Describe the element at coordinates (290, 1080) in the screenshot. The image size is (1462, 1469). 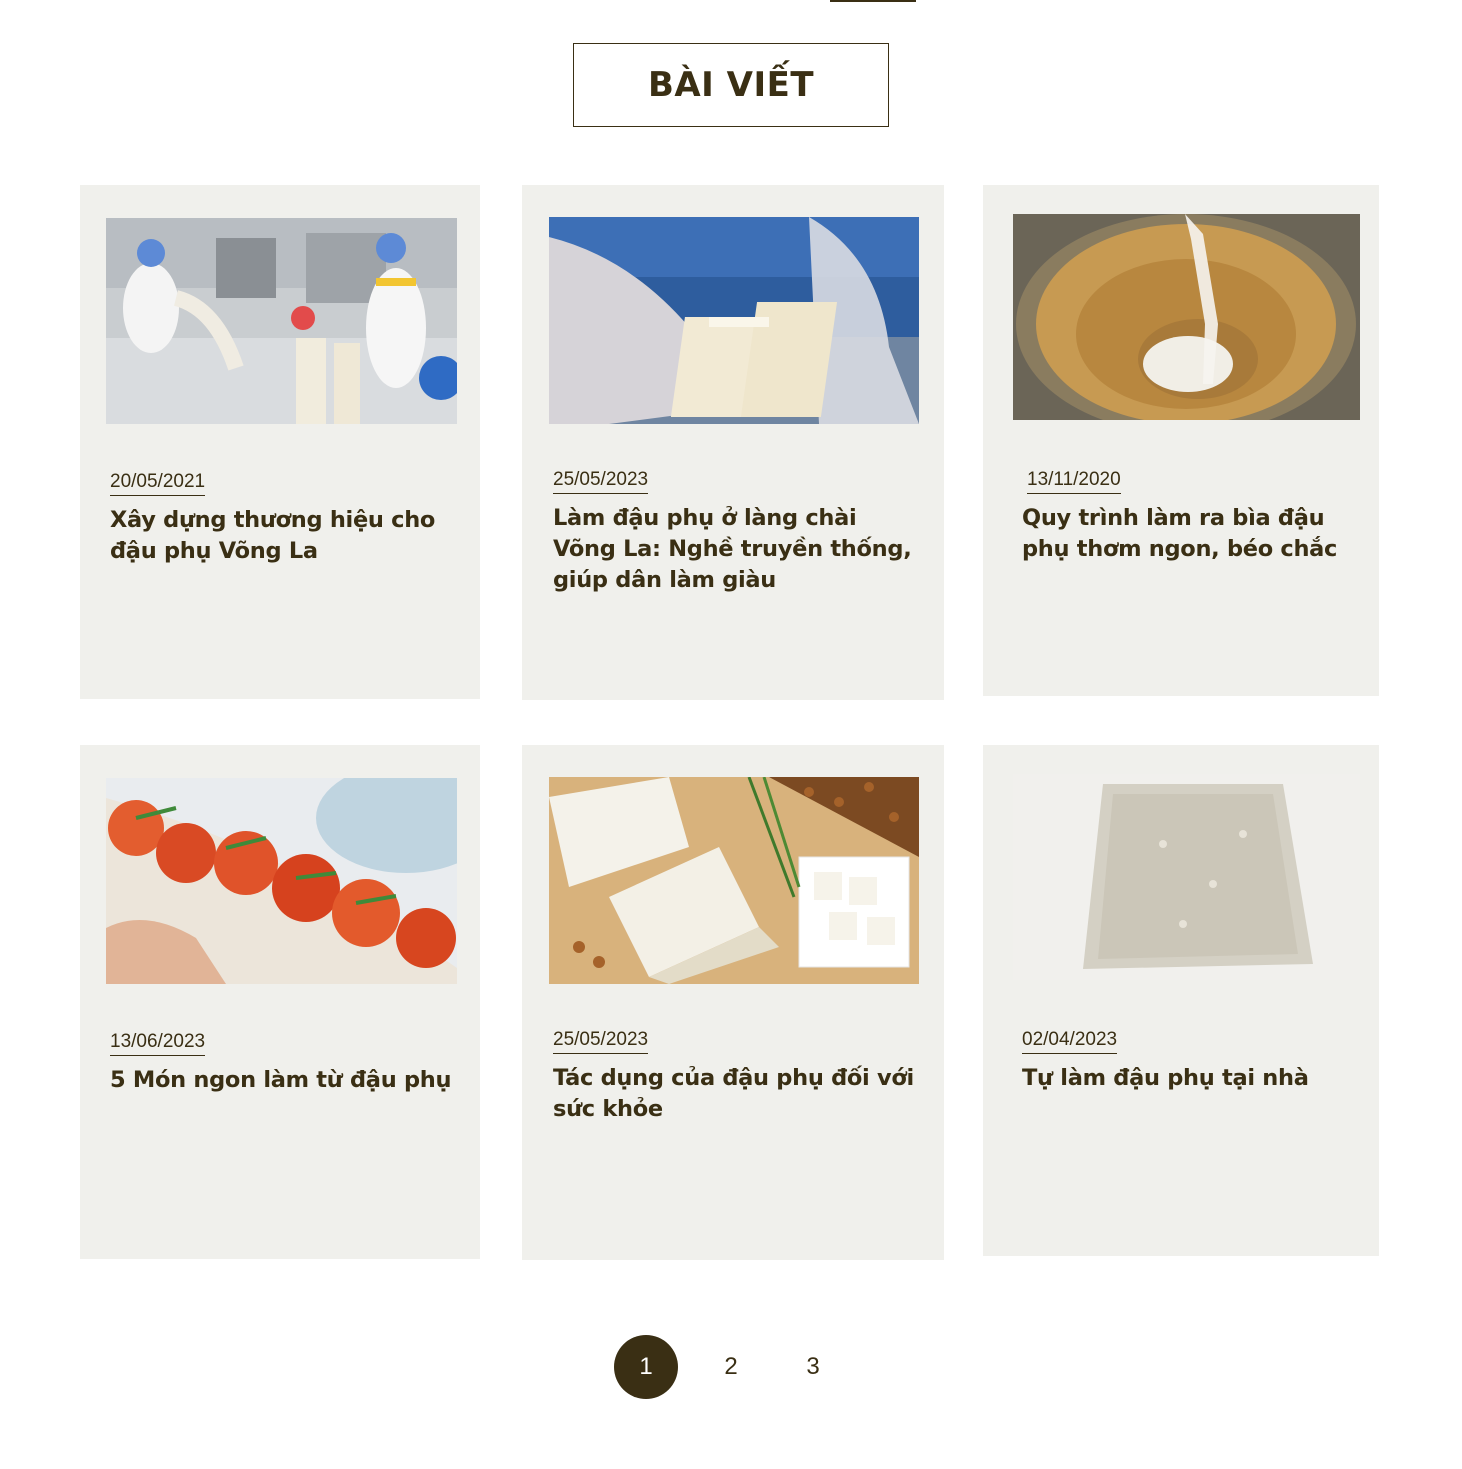
I see `post-title: 5 Món ngon làm từ đậu phụ` at that location.